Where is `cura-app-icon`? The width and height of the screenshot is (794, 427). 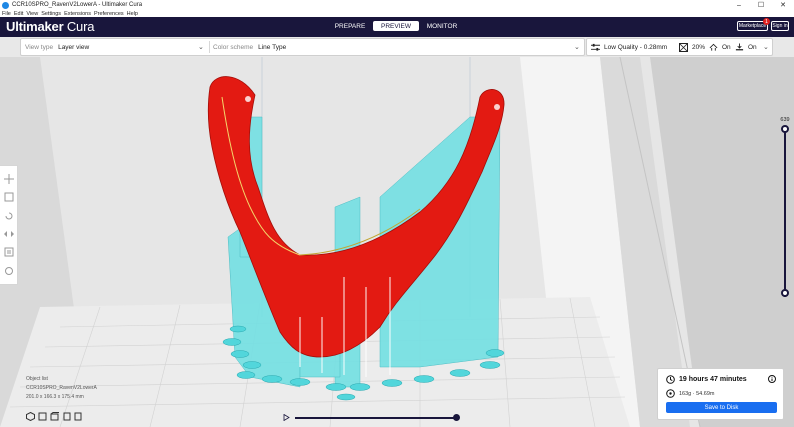
cura-app-icon is located at coordinates (5, 5).